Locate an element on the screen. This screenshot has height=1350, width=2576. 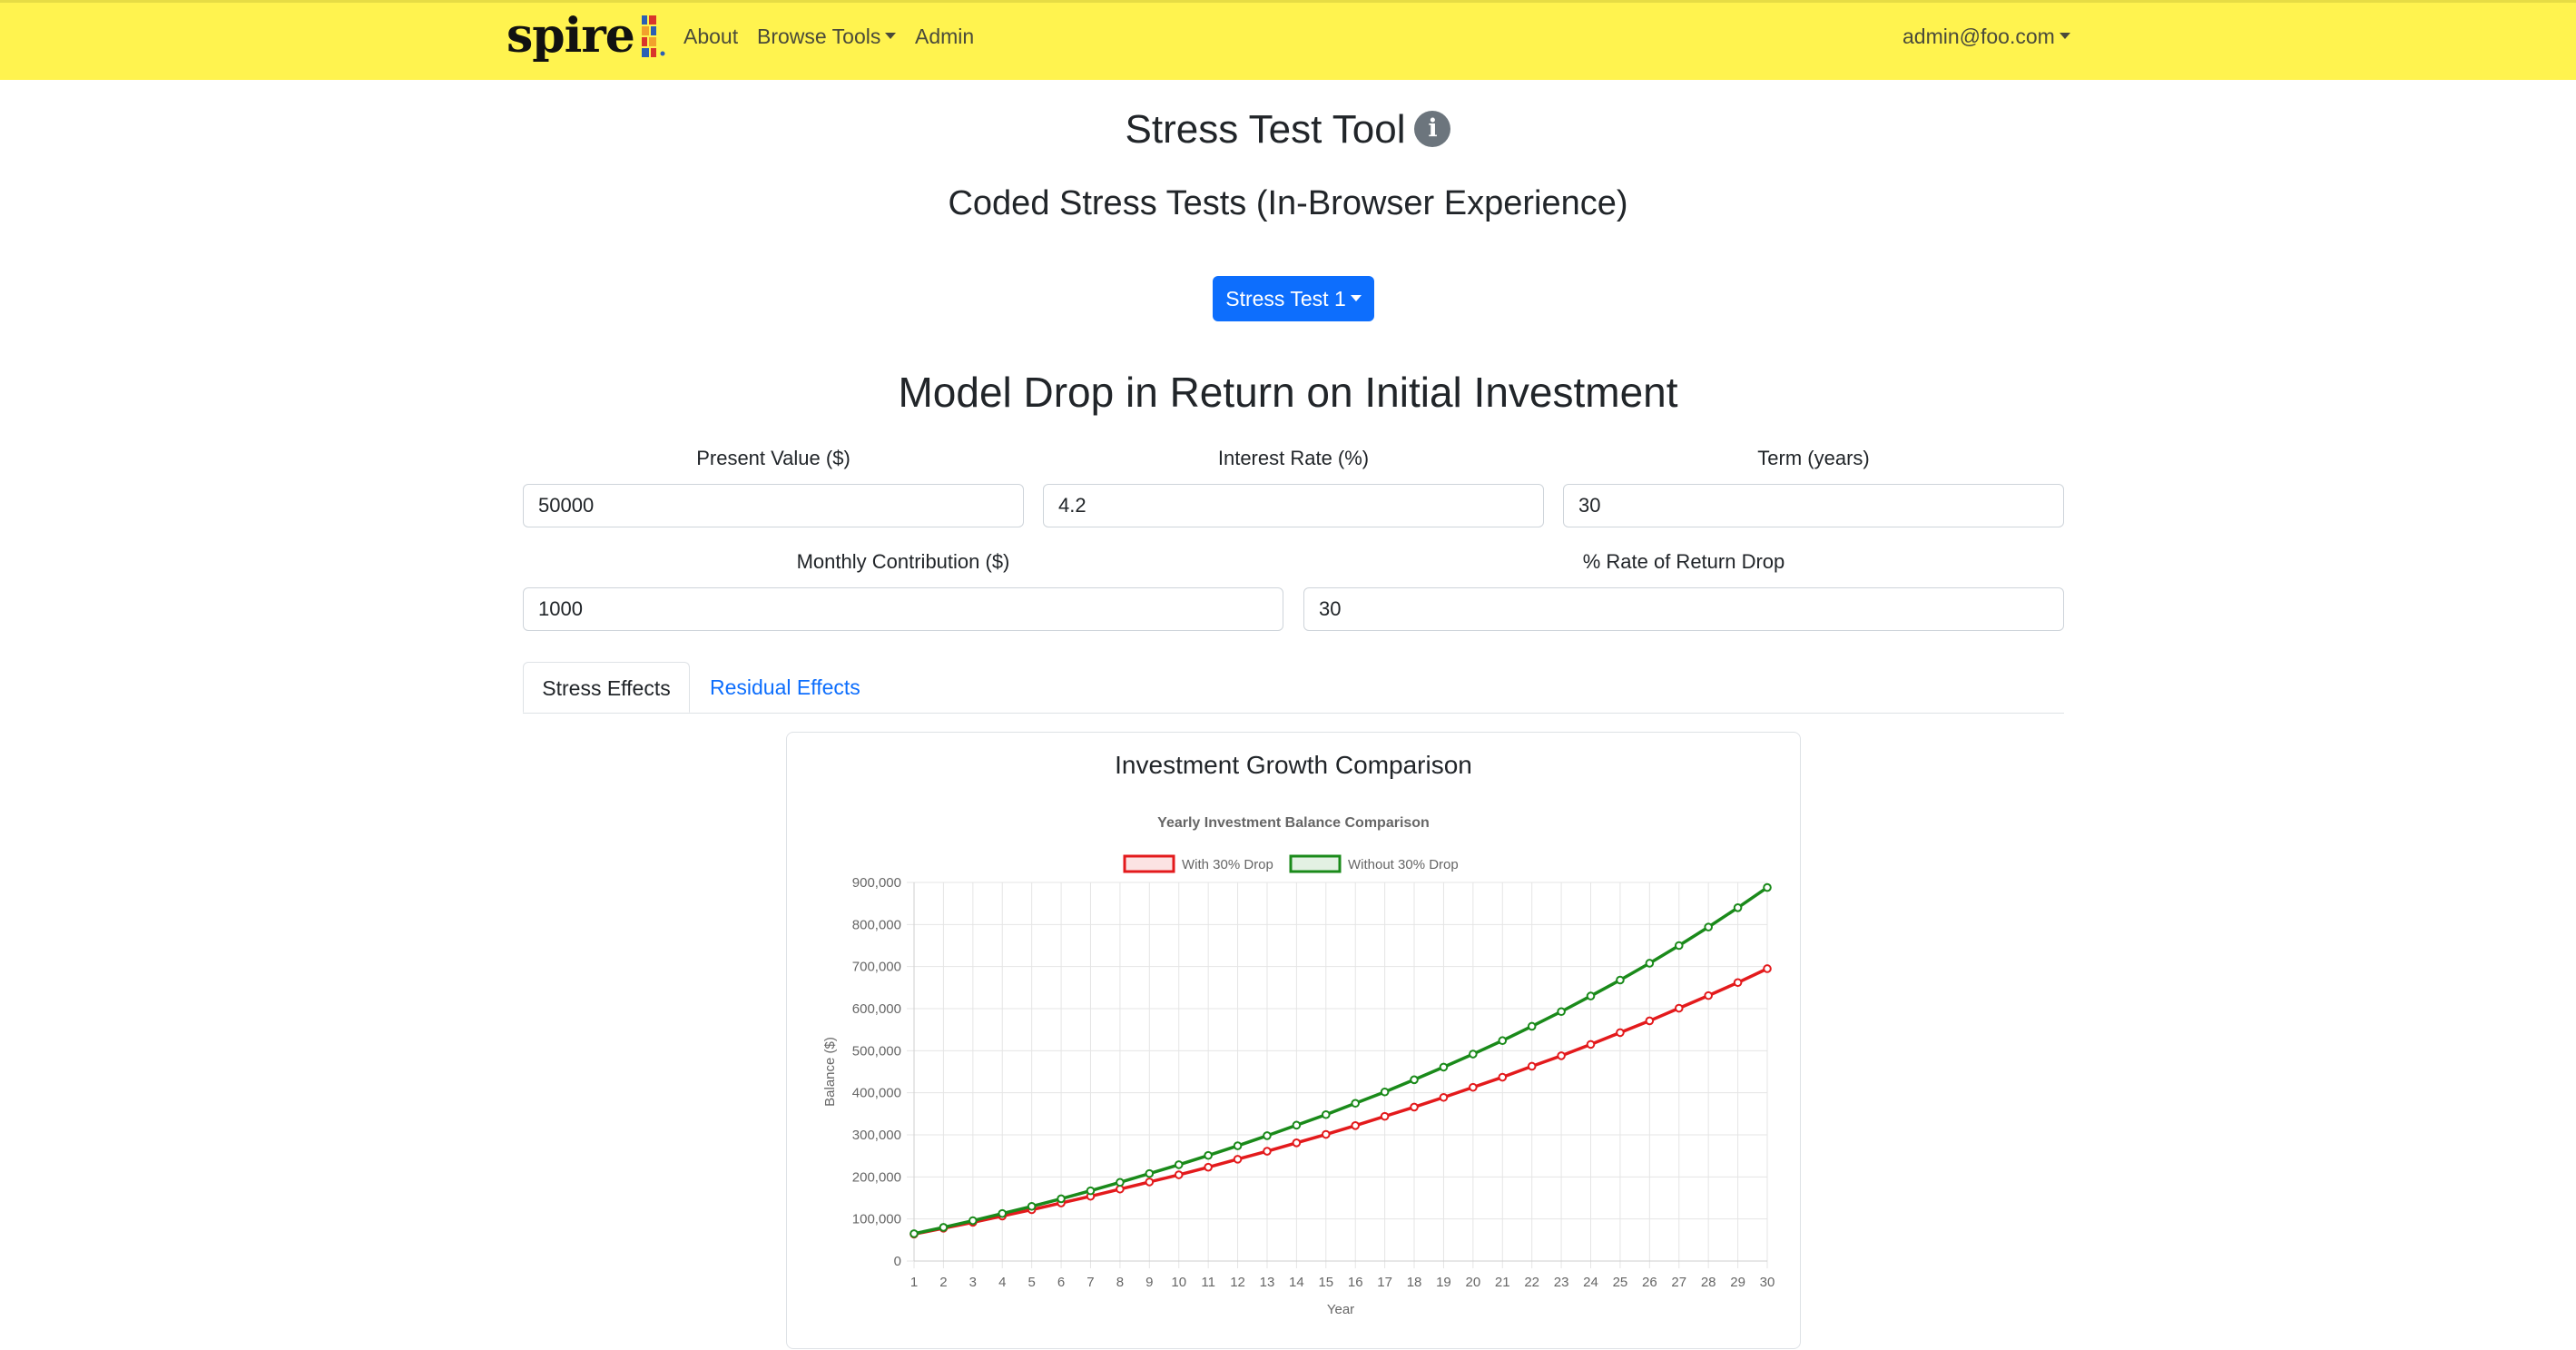
interest-rate-input is located at coordinates (1293, 505).